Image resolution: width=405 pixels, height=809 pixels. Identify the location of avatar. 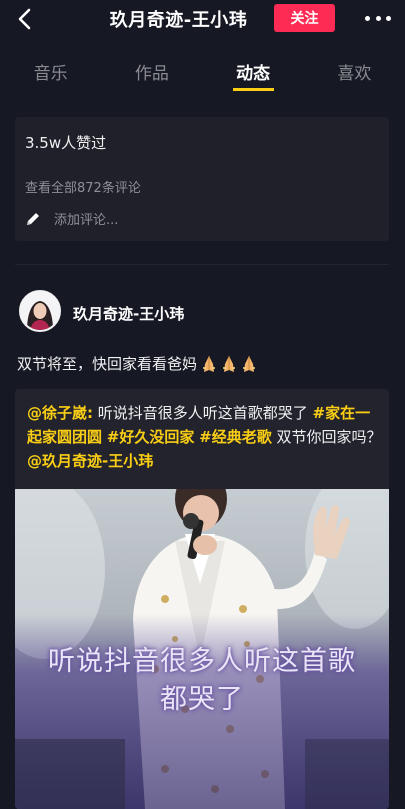
(40, 311).